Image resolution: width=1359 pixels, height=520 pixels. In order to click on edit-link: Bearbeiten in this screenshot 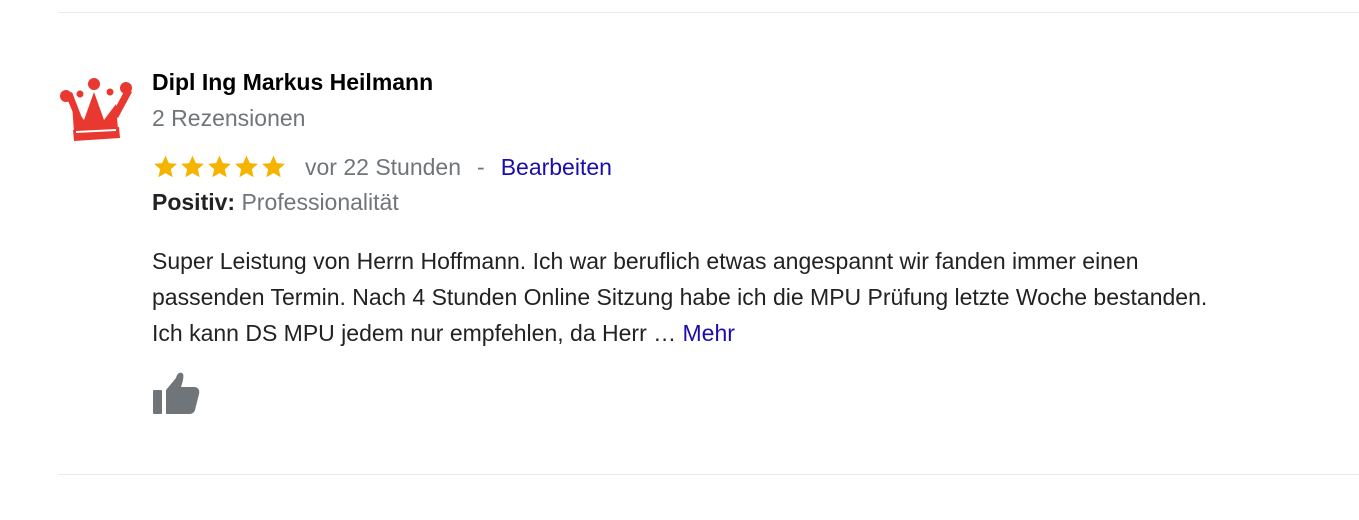, I will do `click(556, 167)`.